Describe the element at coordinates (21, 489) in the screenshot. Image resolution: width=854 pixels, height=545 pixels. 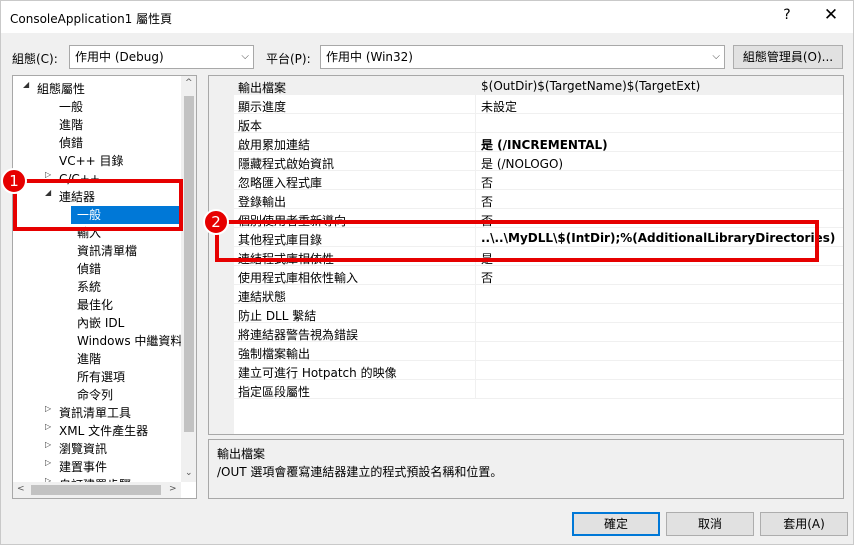
I see `scroll-left-icon: <` at that location.